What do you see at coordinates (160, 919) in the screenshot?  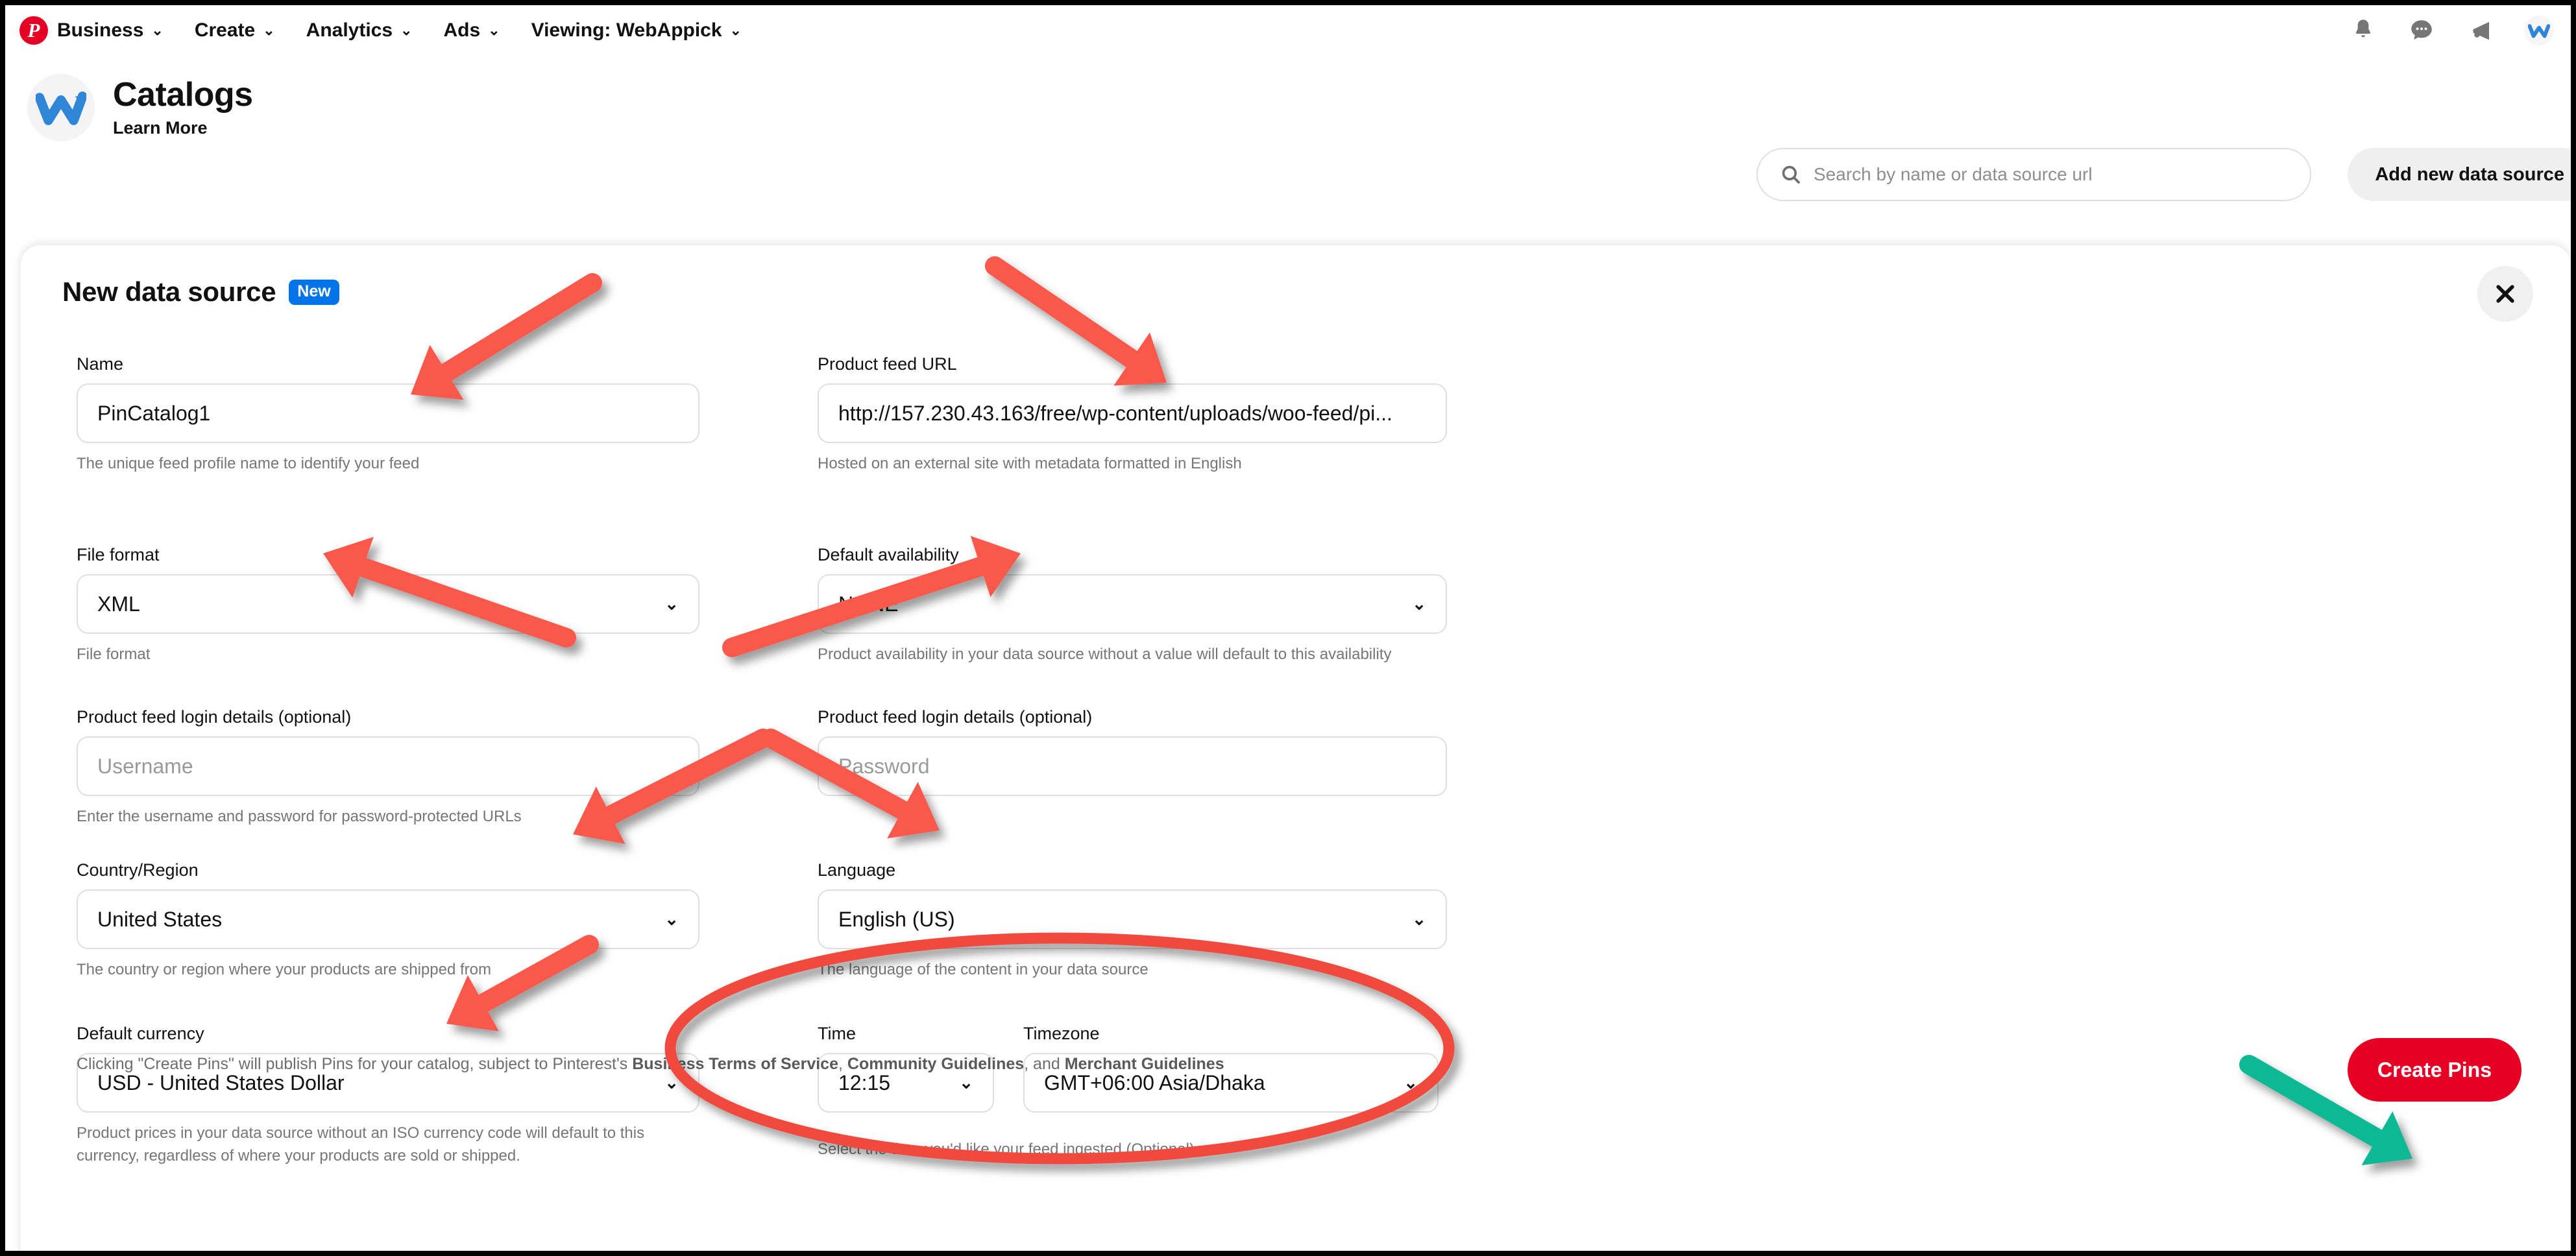 I see `country-region-value: United States` at bounding box center [160, 919].